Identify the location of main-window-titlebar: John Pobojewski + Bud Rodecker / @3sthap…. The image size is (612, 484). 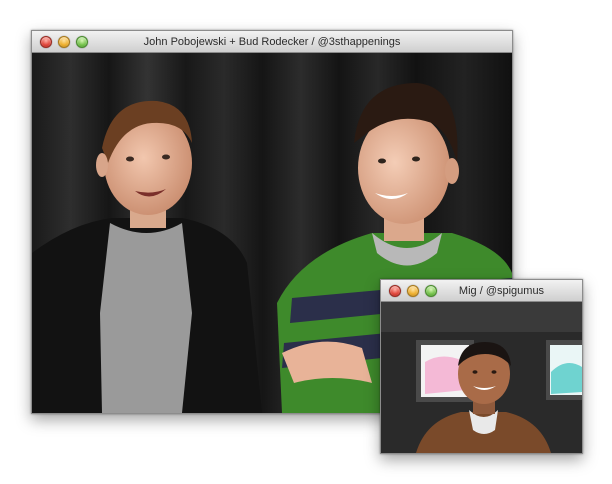
(272, 42).